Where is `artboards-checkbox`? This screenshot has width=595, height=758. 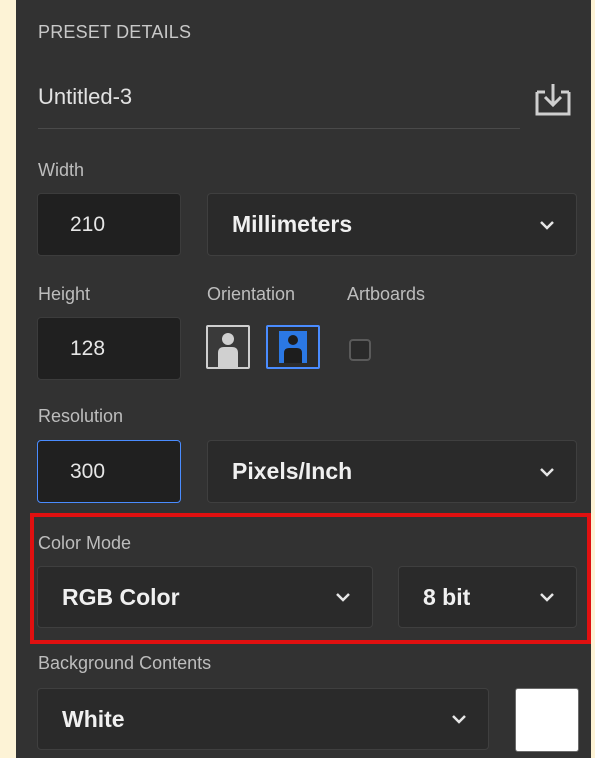
artboards-checkbox is located at coordinates (360, 350).